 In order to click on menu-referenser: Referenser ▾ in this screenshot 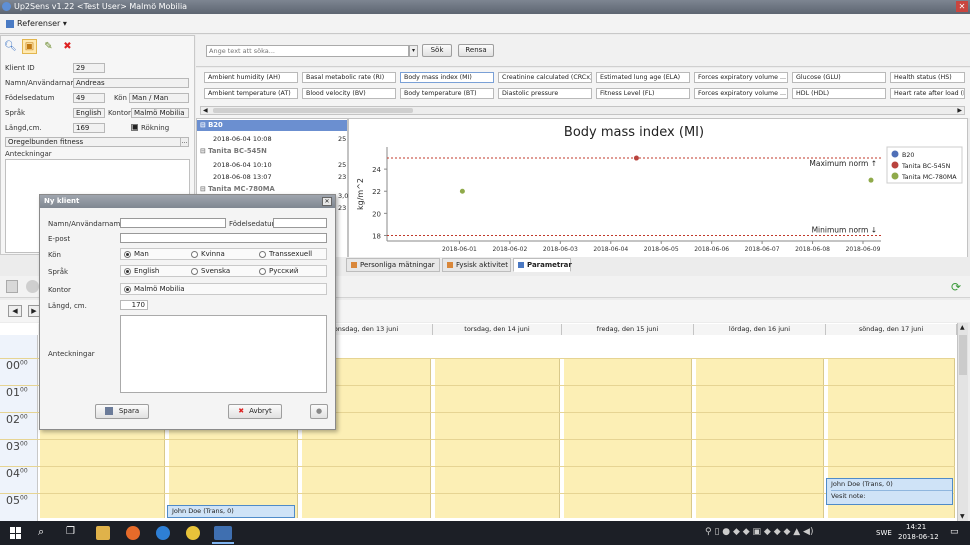, I will do `click(36, 24)`.